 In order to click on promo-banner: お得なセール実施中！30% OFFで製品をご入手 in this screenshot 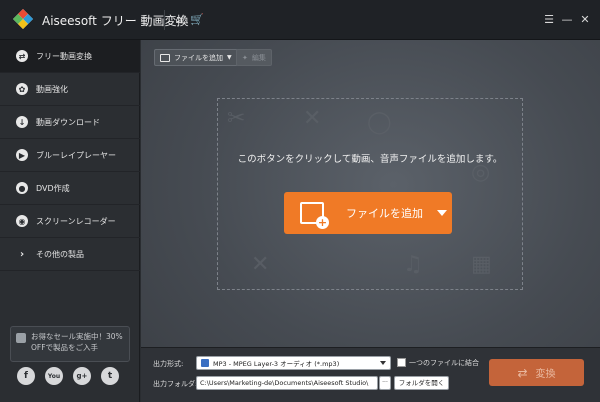, I will do `click(70, 344)`.